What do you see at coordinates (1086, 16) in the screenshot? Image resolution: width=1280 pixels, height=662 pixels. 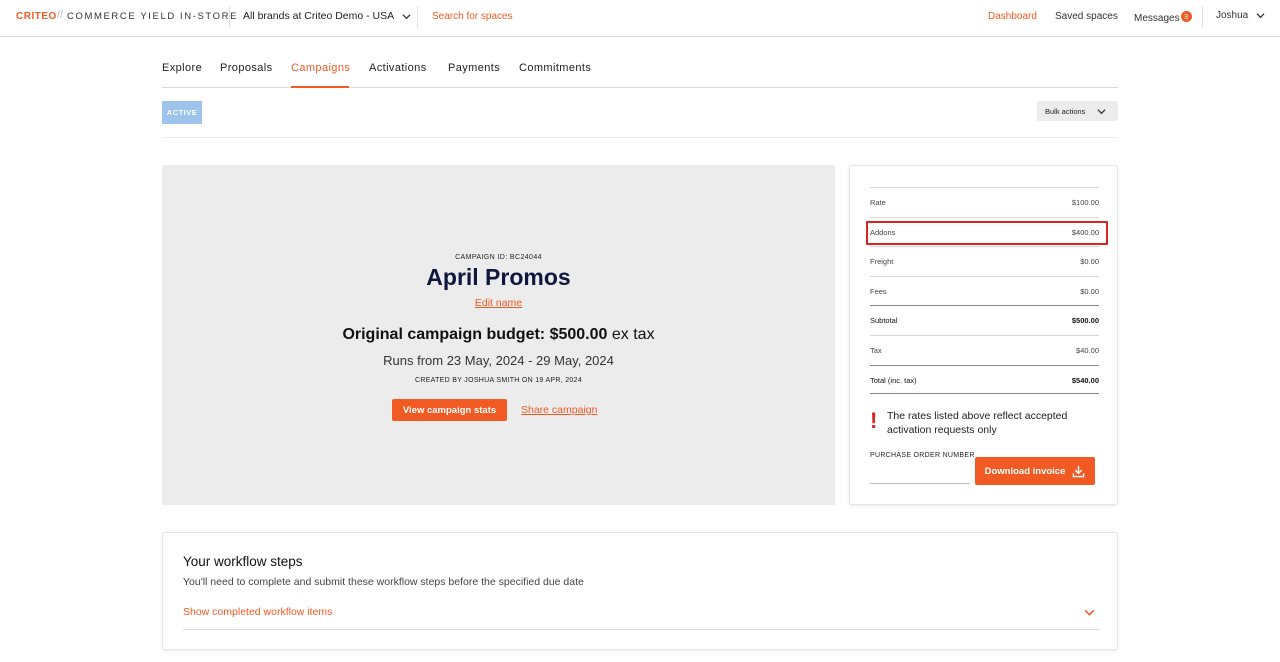 I see `nav-saved-spaces: Saved spaces` at bounding box center [1086, 16].